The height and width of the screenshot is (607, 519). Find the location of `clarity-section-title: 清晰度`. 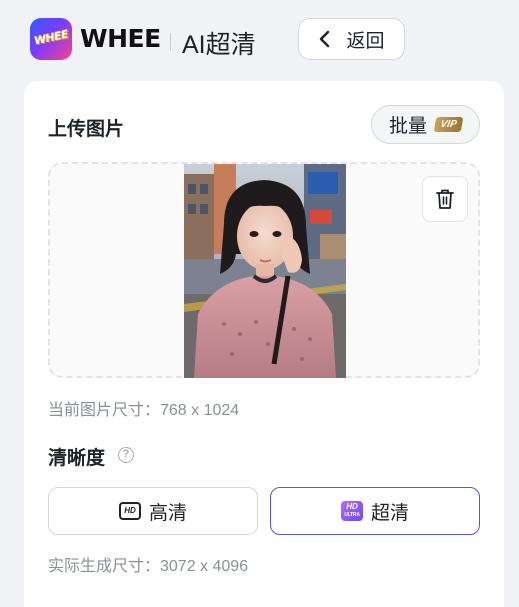

clarity-section-title: 清晰度 is located at coordinates (77, 458).